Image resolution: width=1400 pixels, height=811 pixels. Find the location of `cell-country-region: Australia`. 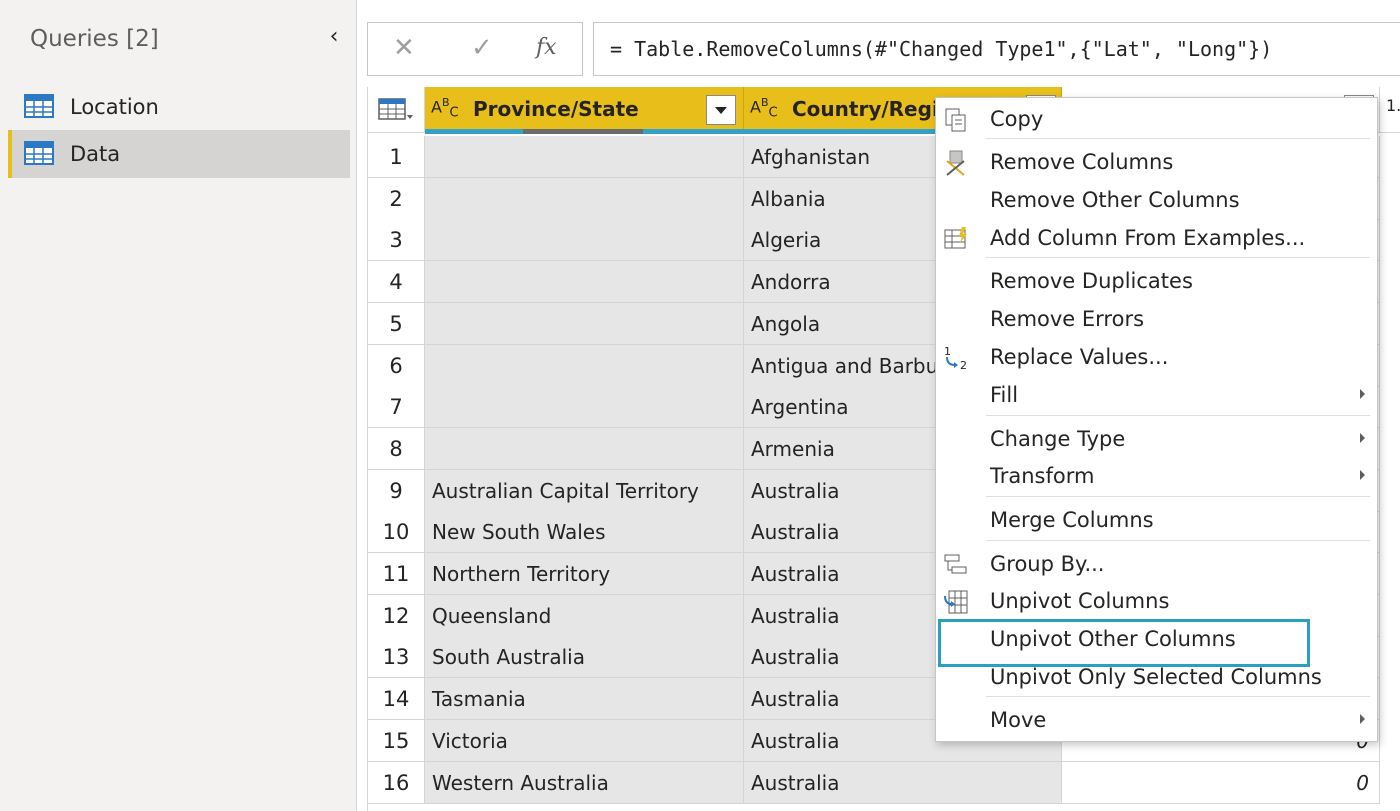

cell-country-region: Australia is located at coordinates (903, 782).